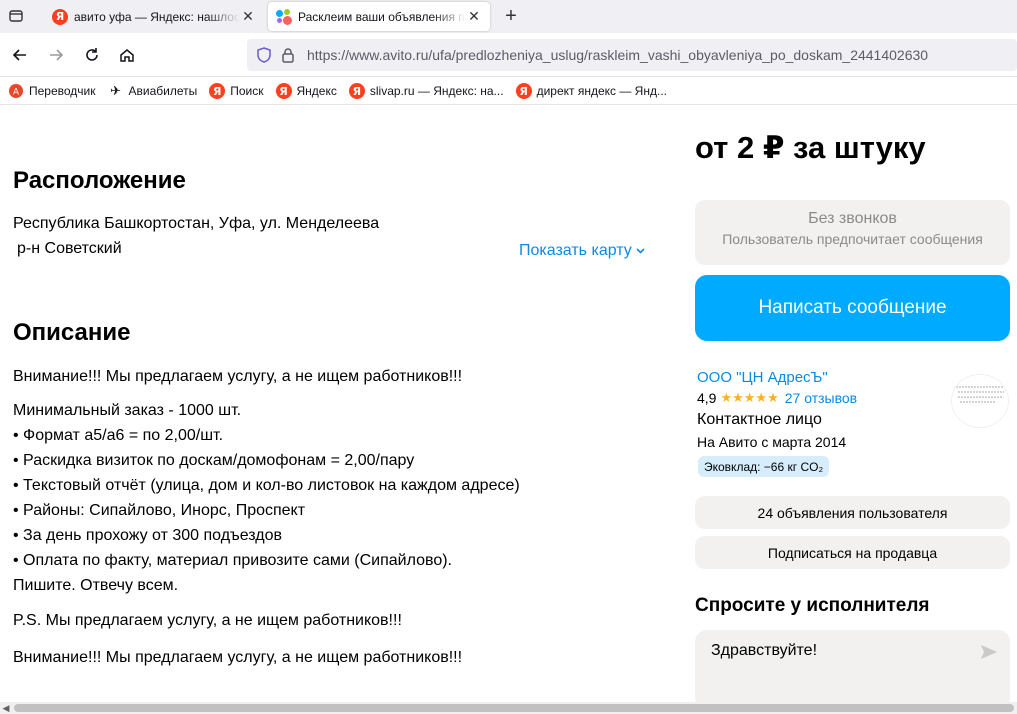 The image size is (1017, 714). What do you see at coordinates (852, 239) in the screenshot?
I see `no-calls-subtitle: Пользователь предпочитает сообщения` at bounding box center [852, 239].